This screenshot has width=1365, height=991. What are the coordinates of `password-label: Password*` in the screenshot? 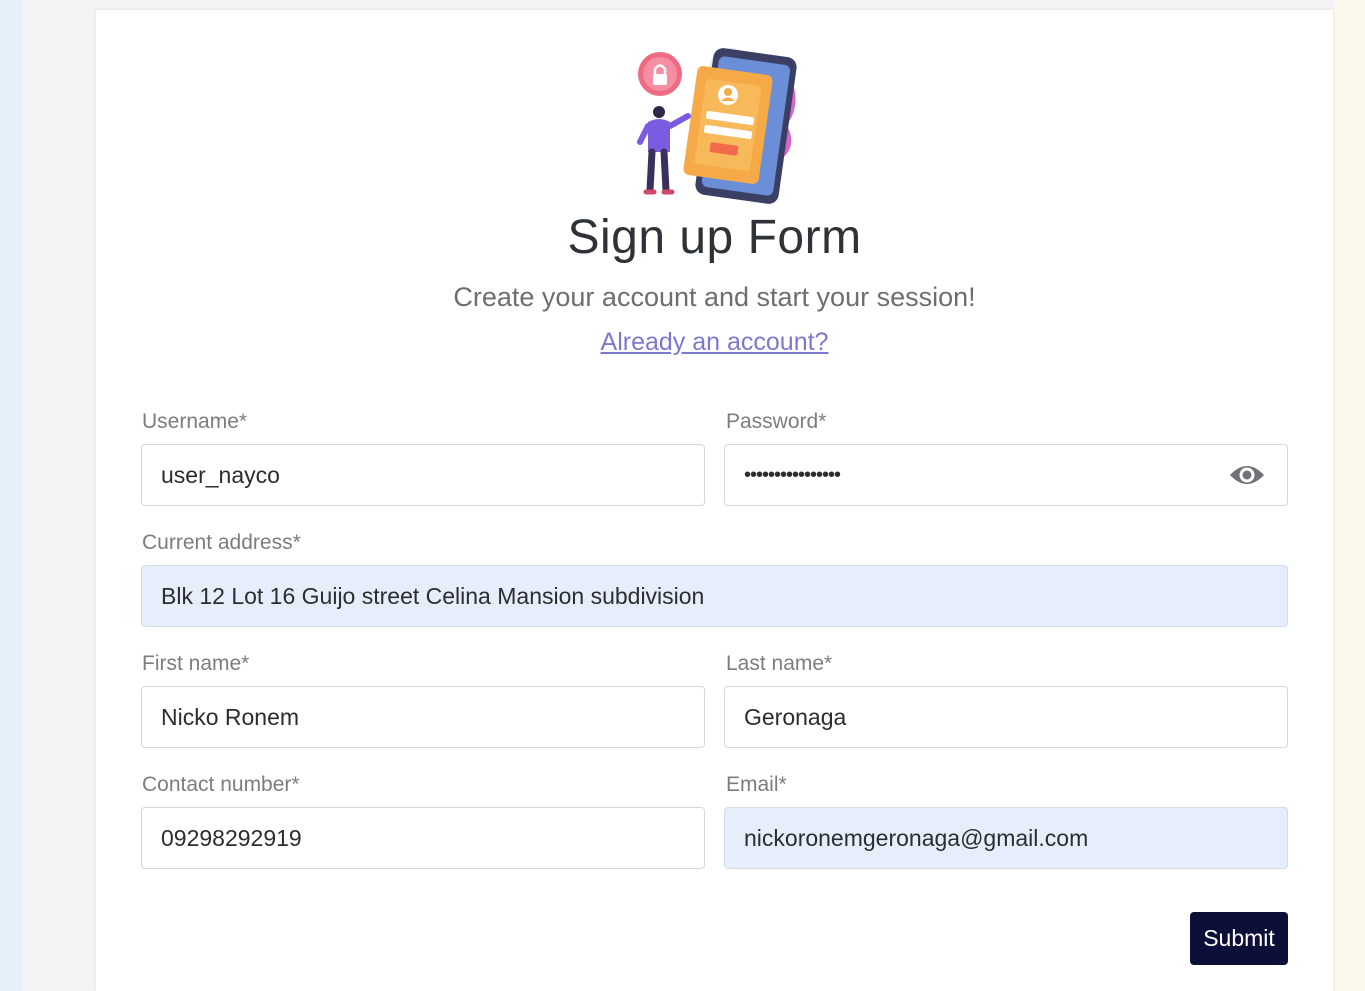 It's located at (776, 421).